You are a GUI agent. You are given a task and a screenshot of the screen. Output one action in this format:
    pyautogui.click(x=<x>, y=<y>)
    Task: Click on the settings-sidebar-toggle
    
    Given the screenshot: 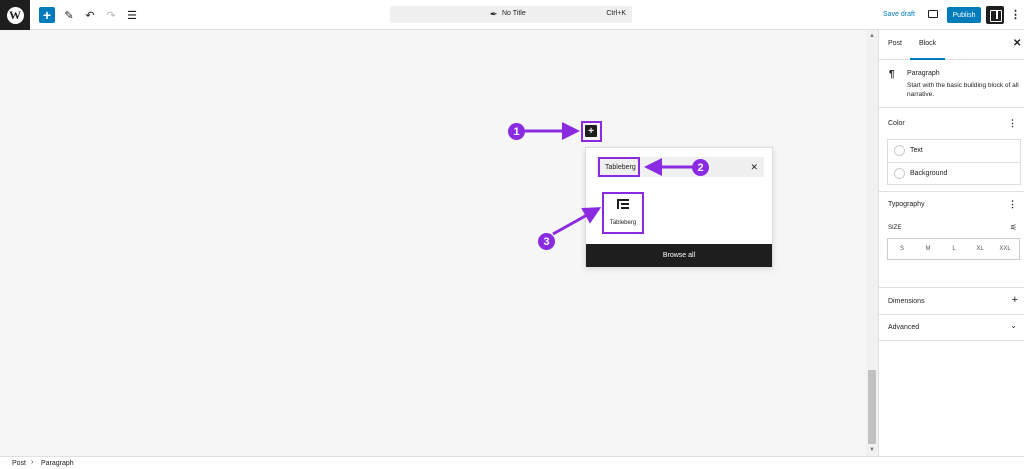 What is the action you would take?
    pyautogui.click(x=995, y=15)
    